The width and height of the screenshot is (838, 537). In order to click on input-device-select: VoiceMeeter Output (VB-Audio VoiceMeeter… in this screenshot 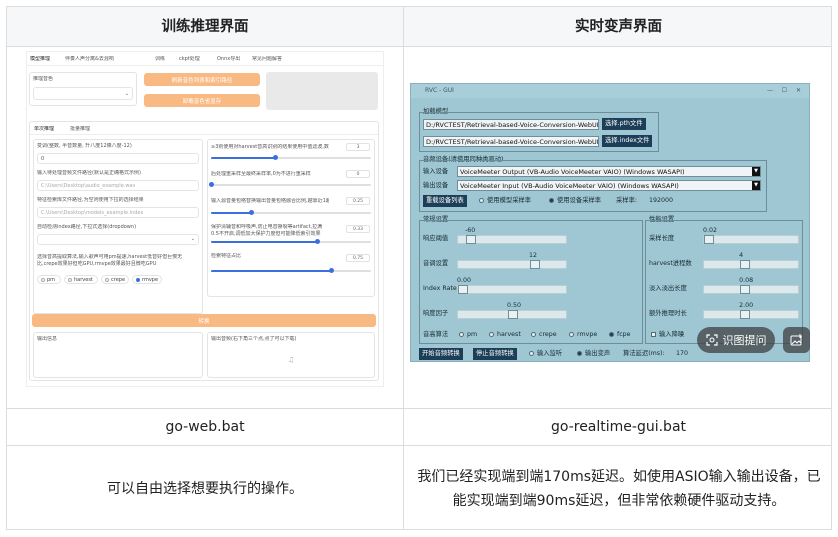, I will do `click(609, 171)`.